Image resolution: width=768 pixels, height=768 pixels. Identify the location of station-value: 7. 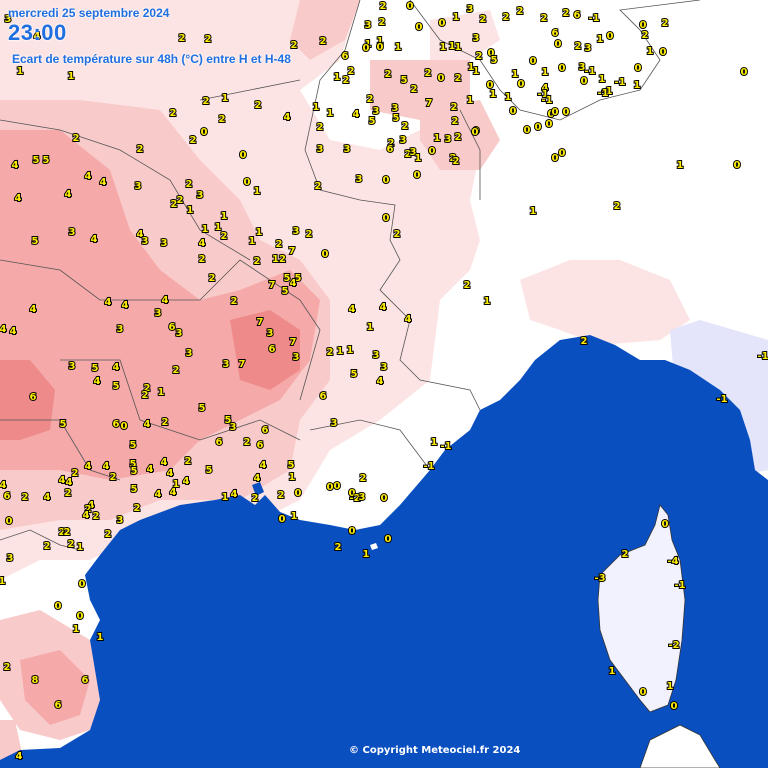
(272, 285).